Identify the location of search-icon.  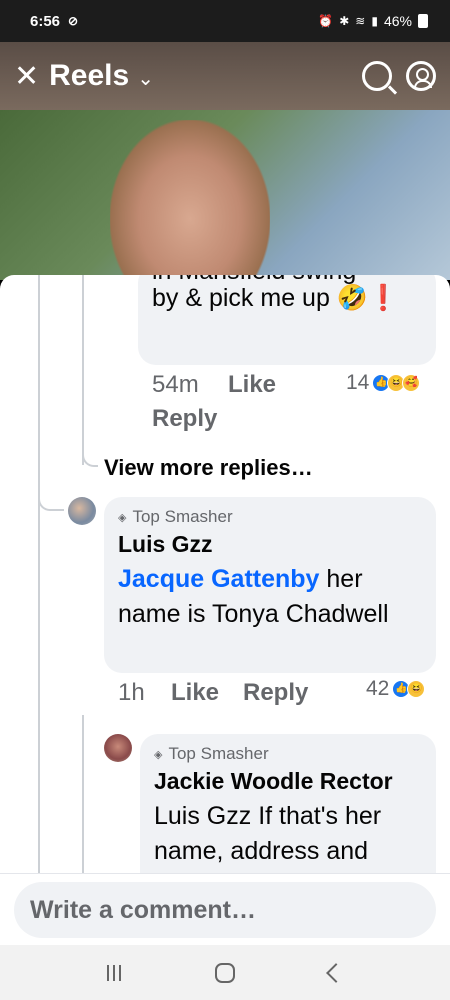
(377, 76).